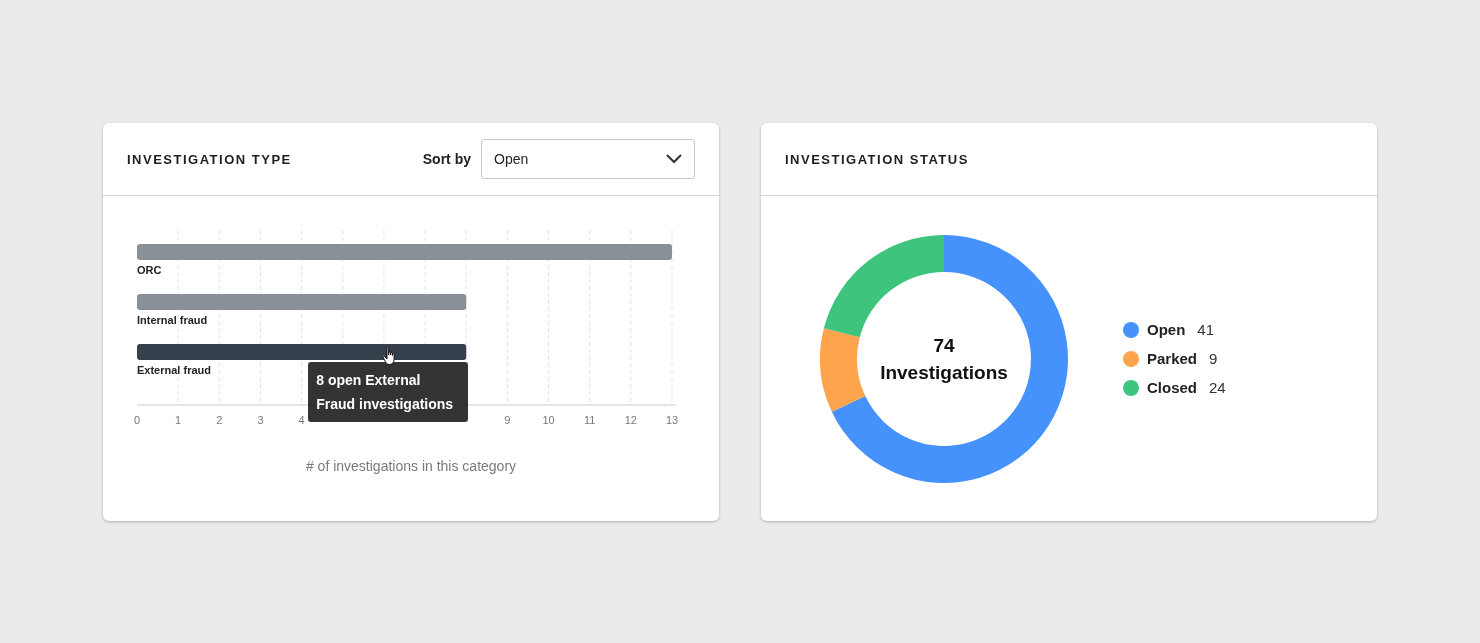 The image size is (1480, 643). Describe the element at coordinates (172, 320) in the screenshot. I see `bar-label: Internal fraud` at that location.